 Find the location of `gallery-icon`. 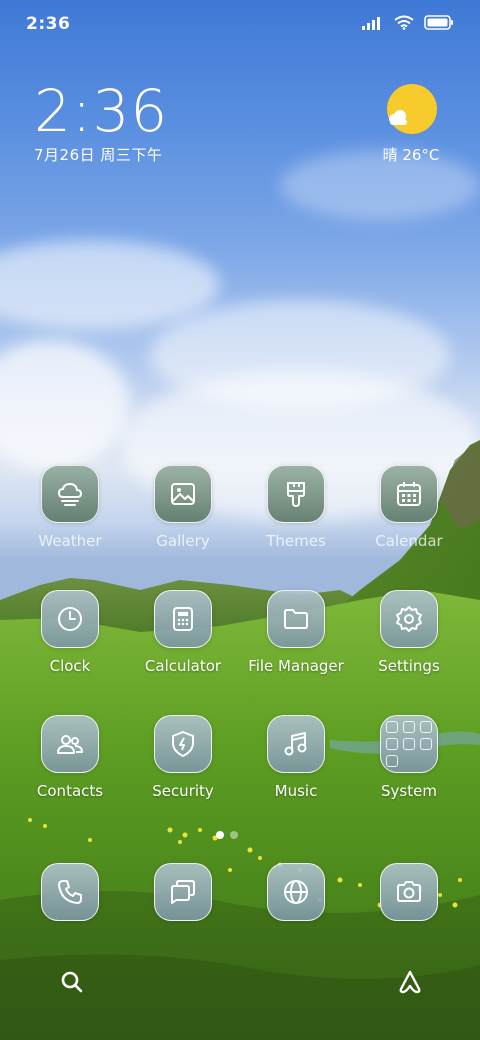

gallery-icon is located at coordinates (183, 494).